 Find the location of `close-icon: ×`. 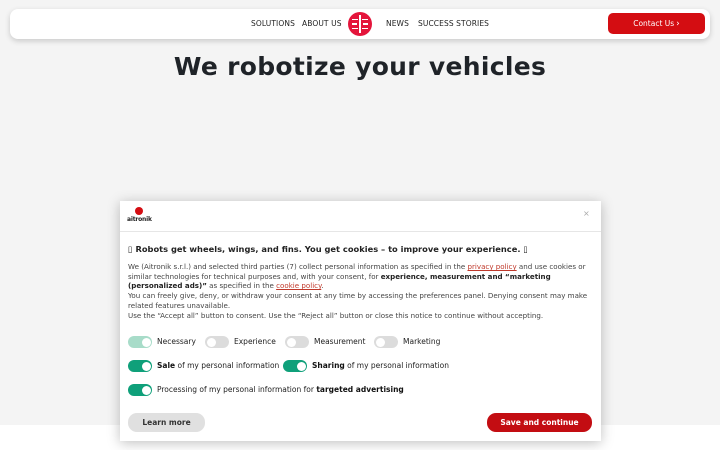

close-icon: × is located at coordinates (586, 213).